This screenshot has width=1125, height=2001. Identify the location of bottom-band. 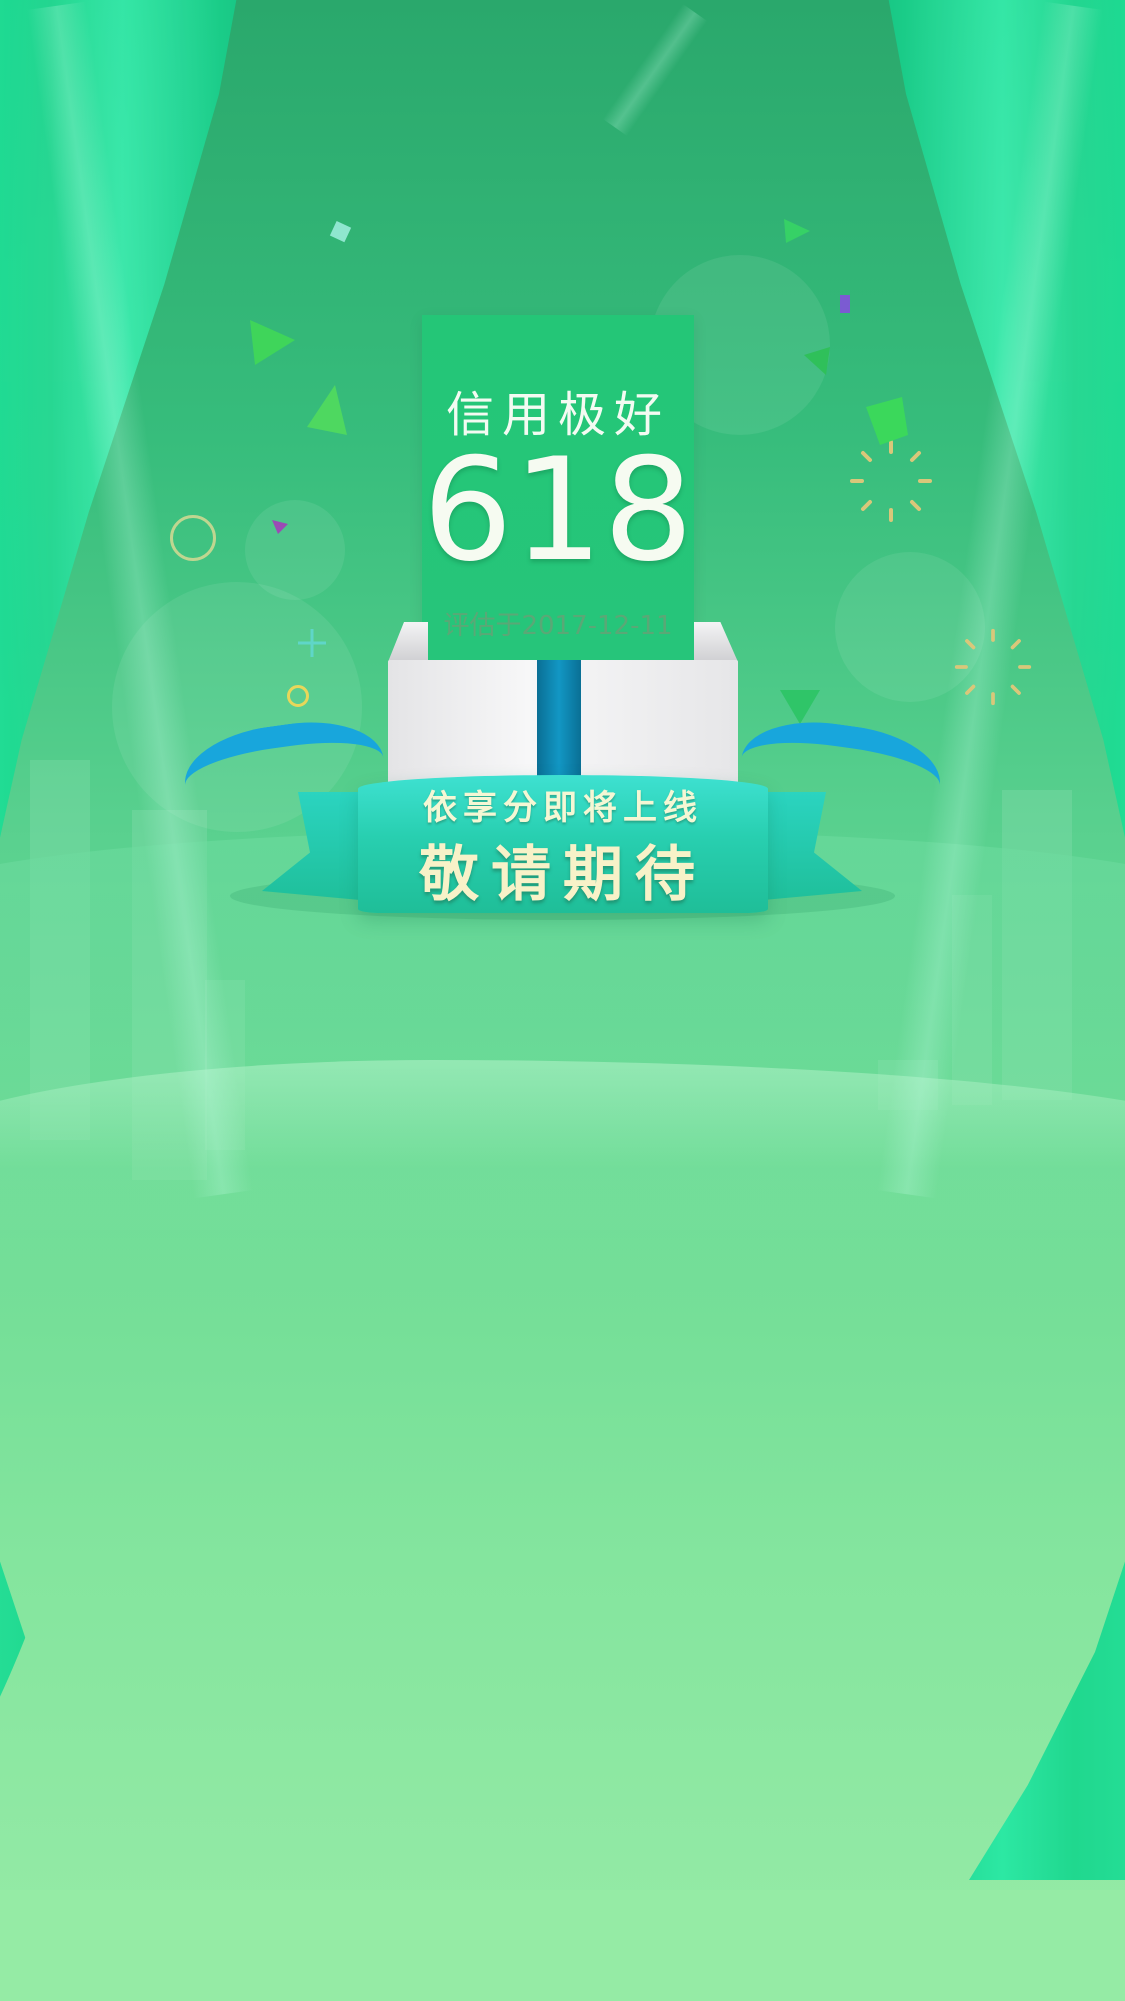
(562, 1945).